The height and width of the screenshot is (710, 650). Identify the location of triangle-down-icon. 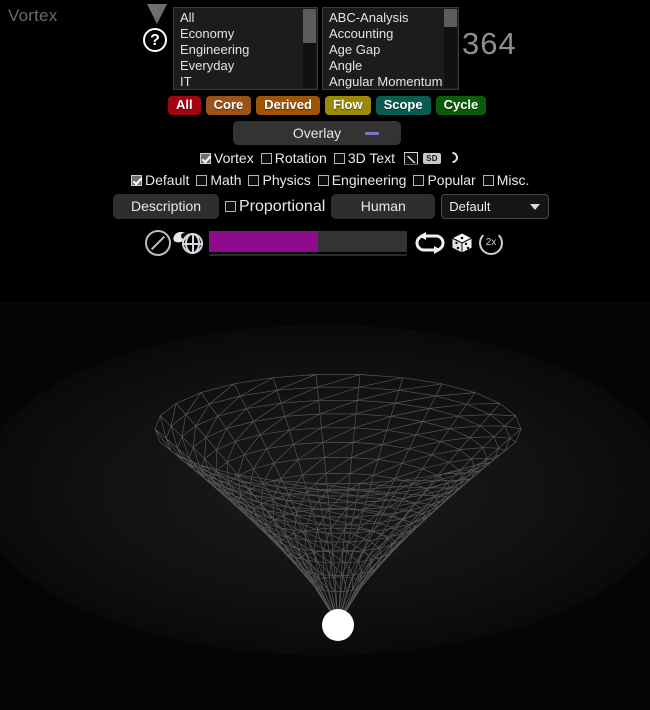
(157, 14).